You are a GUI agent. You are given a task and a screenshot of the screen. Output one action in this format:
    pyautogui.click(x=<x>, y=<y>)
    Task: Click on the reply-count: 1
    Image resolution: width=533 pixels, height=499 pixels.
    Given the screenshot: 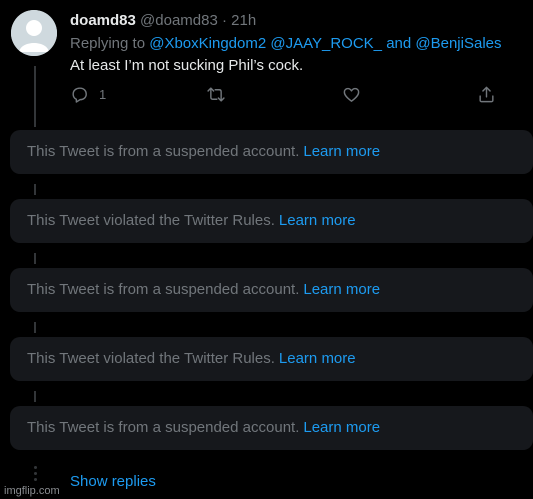 What is the action you would take?
    pyautogui.click(x=103, y=94)
    